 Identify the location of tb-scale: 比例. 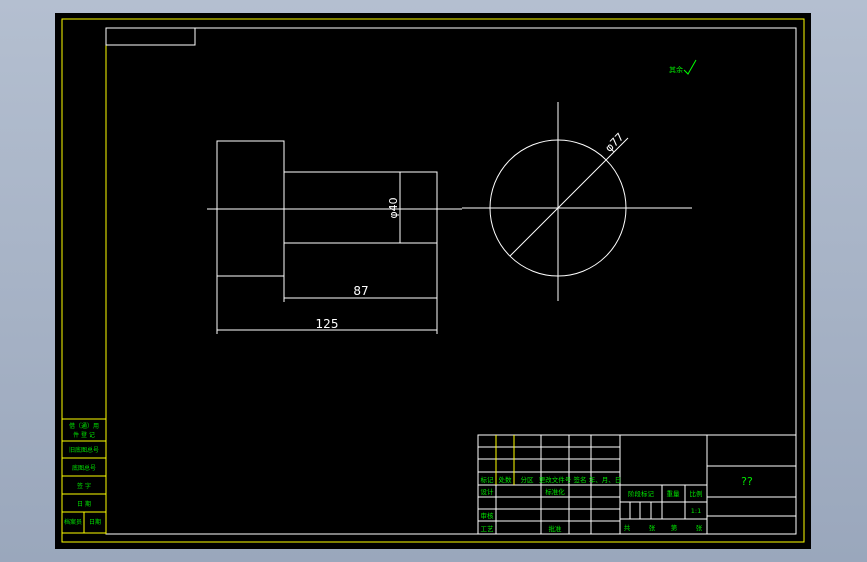
(696, 493).